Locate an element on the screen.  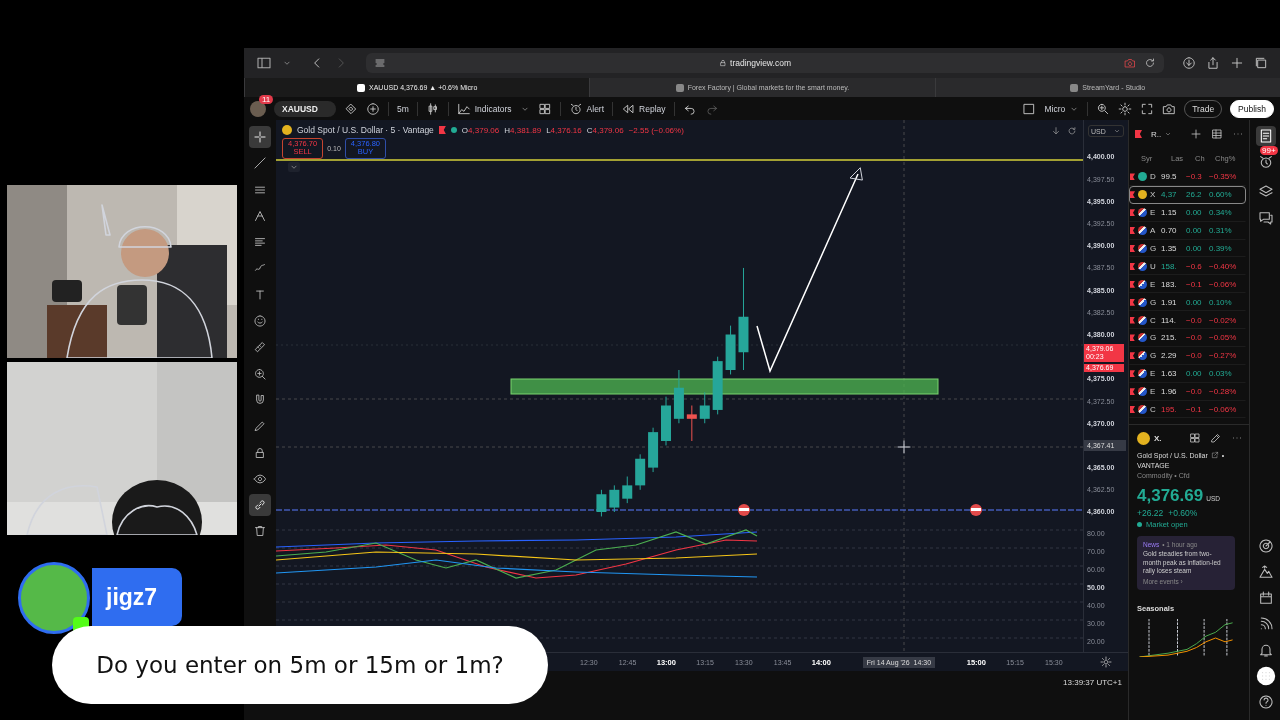
search-icon is located at coordinates (1103, 108).